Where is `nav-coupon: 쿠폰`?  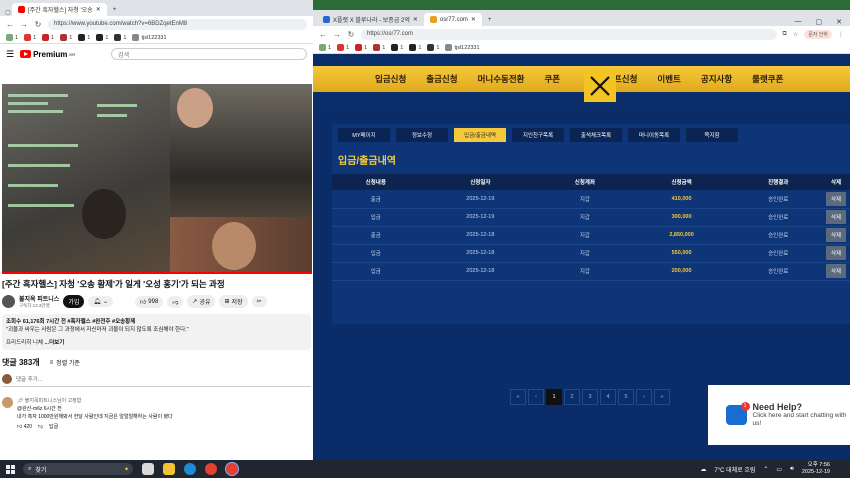 nav-coupon: 쿠폰 is located at coordinates (552, 79).